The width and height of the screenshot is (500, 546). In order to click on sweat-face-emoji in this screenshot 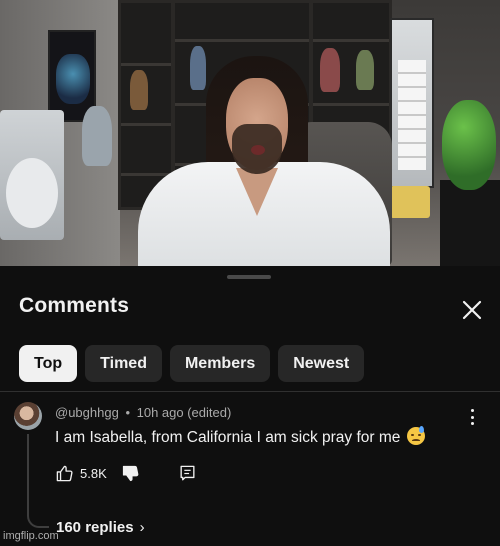, I will do `click(415, 435)`.